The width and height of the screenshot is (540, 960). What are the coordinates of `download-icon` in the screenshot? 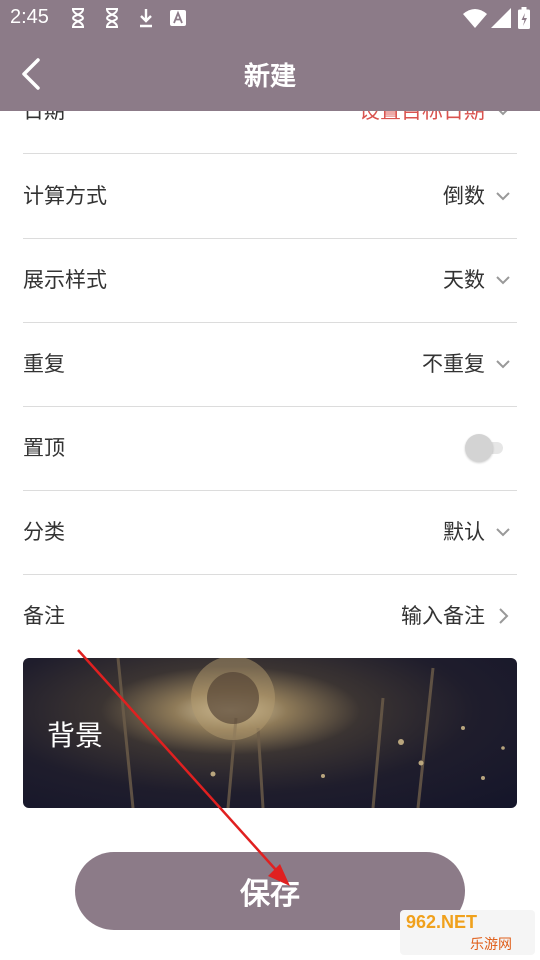 It's located at (146, 18).